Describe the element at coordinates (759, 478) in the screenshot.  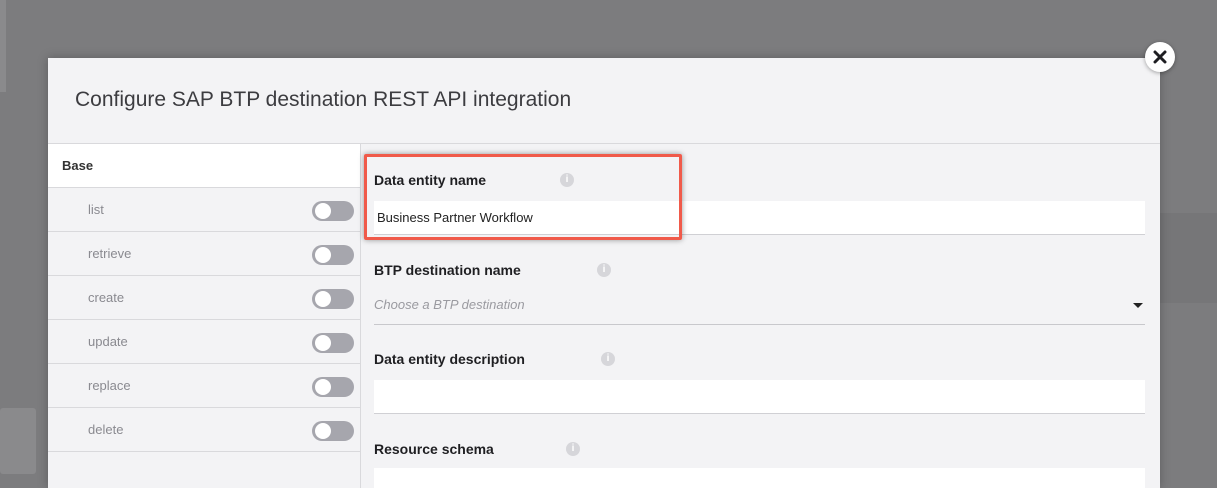
I see `resource-schema-input` at that location.